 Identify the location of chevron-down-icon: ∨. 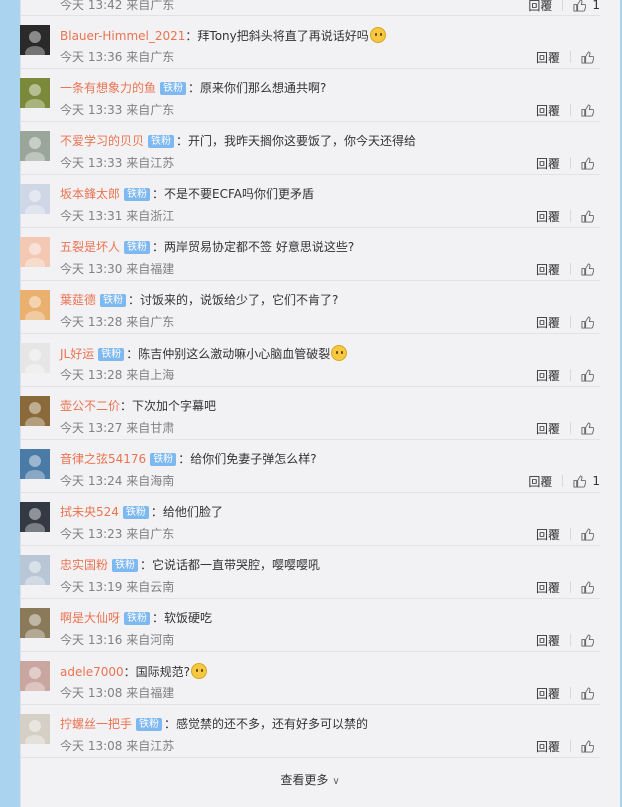
(336, 781).